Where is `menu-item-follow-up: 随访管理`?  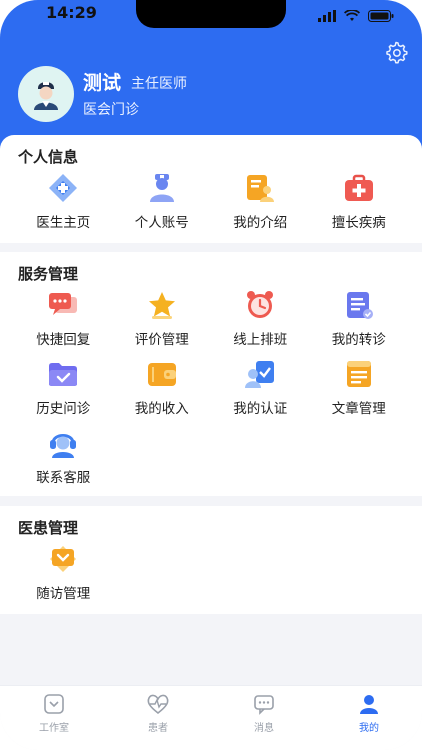 menu-item-follow-up: 随访管理 is located at coordinates (63, 577).